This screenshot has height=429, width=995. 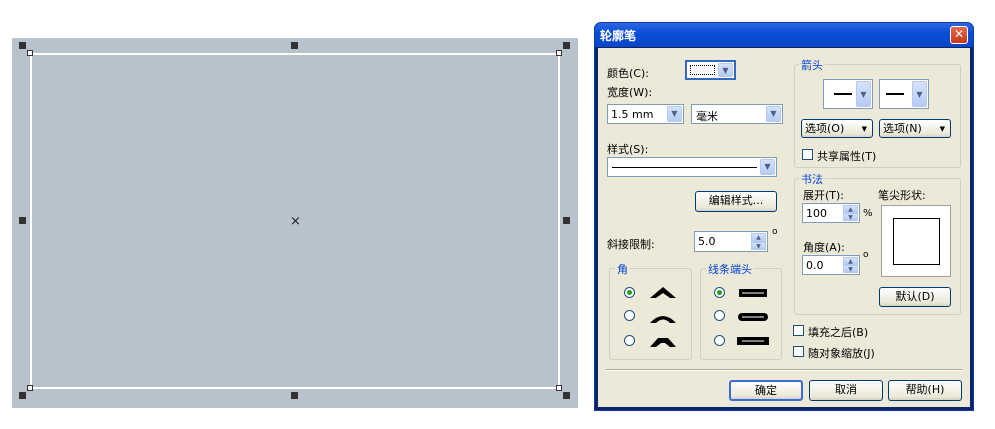 I want to click on fill-behind-label: 填充之后(B), so click(x=838, y=332).